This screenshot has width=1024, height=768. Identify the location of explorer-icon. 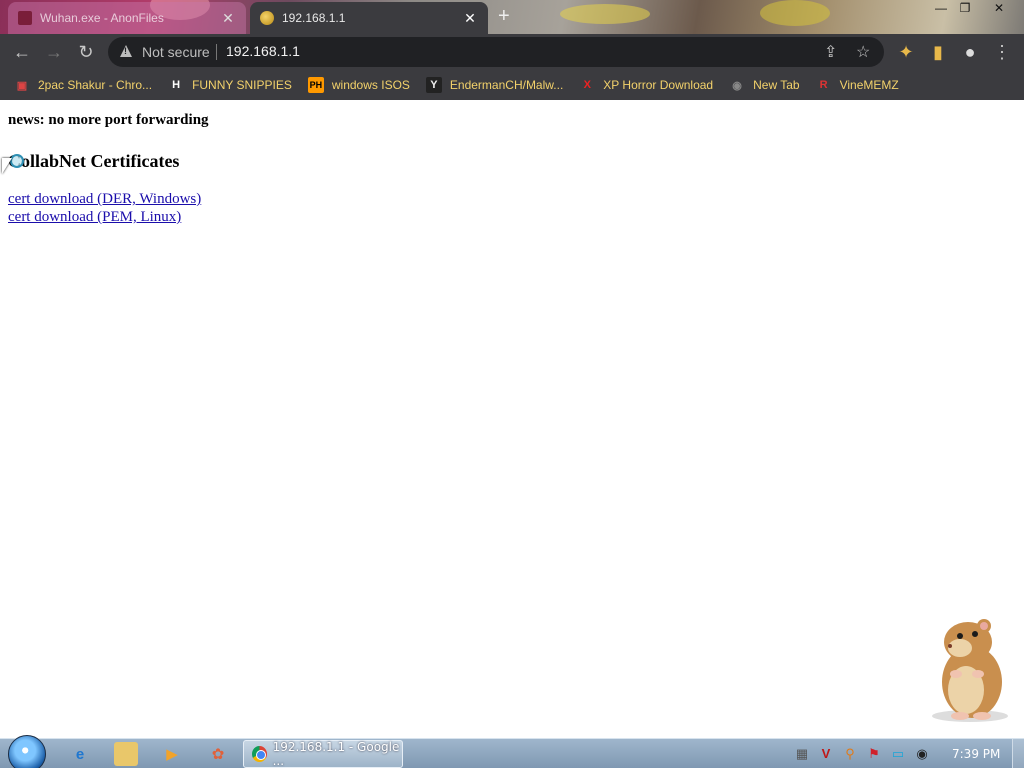
(126, 754).